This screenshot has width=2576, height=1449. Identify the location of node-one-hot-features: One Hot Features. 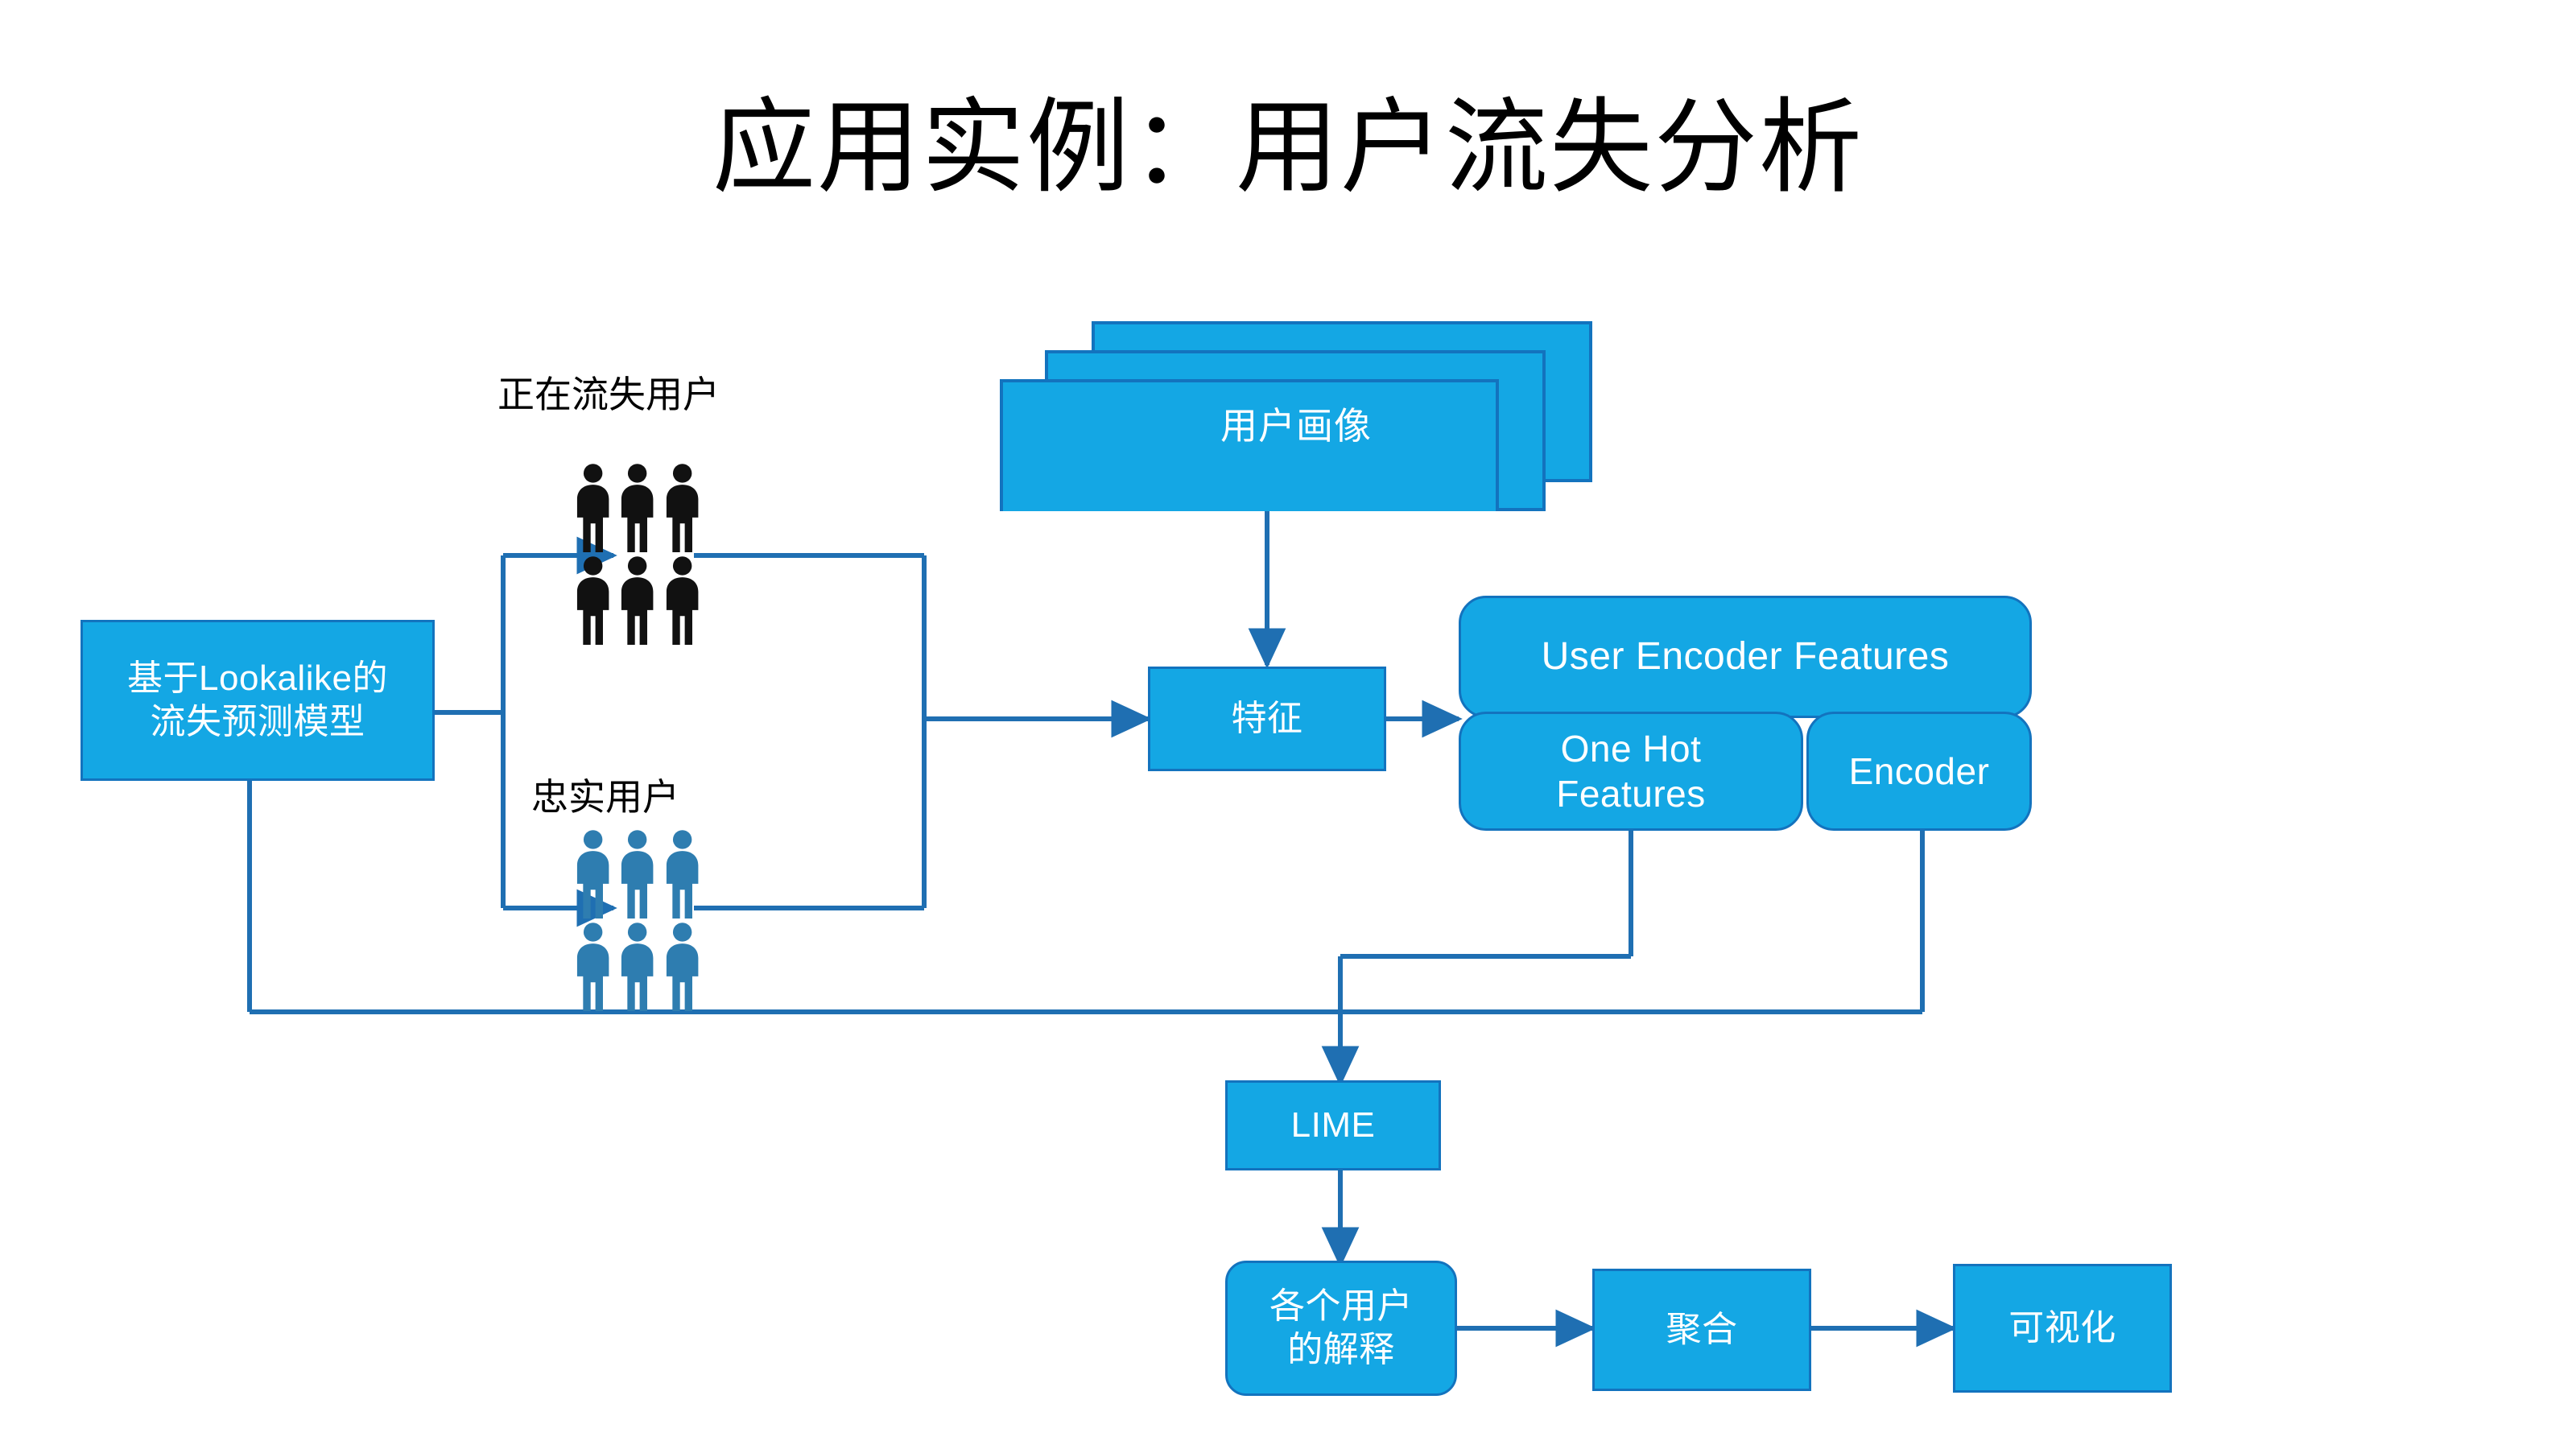
(1631, 771).